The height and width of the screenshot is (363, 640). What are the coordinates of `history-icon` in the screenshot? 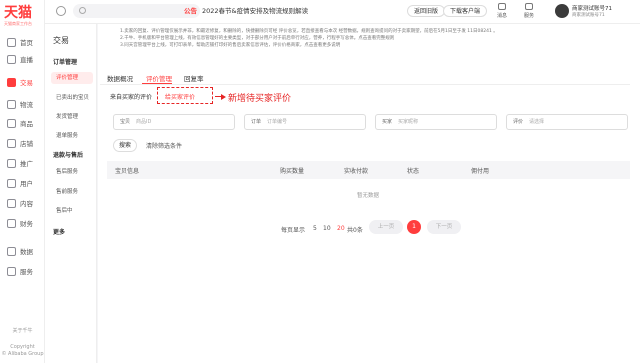 It's located at (61, 11).